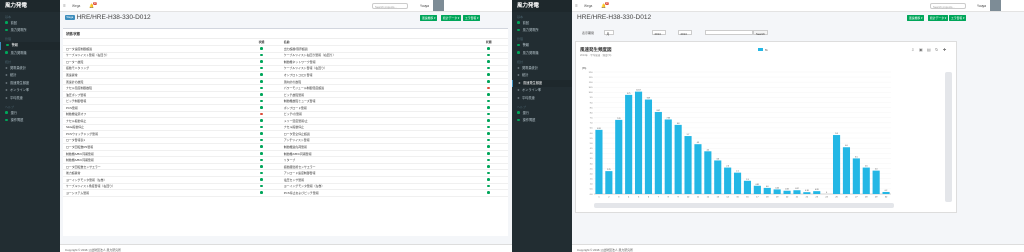  I want to click on y-tick-label: 9.0, so click(592, 103).